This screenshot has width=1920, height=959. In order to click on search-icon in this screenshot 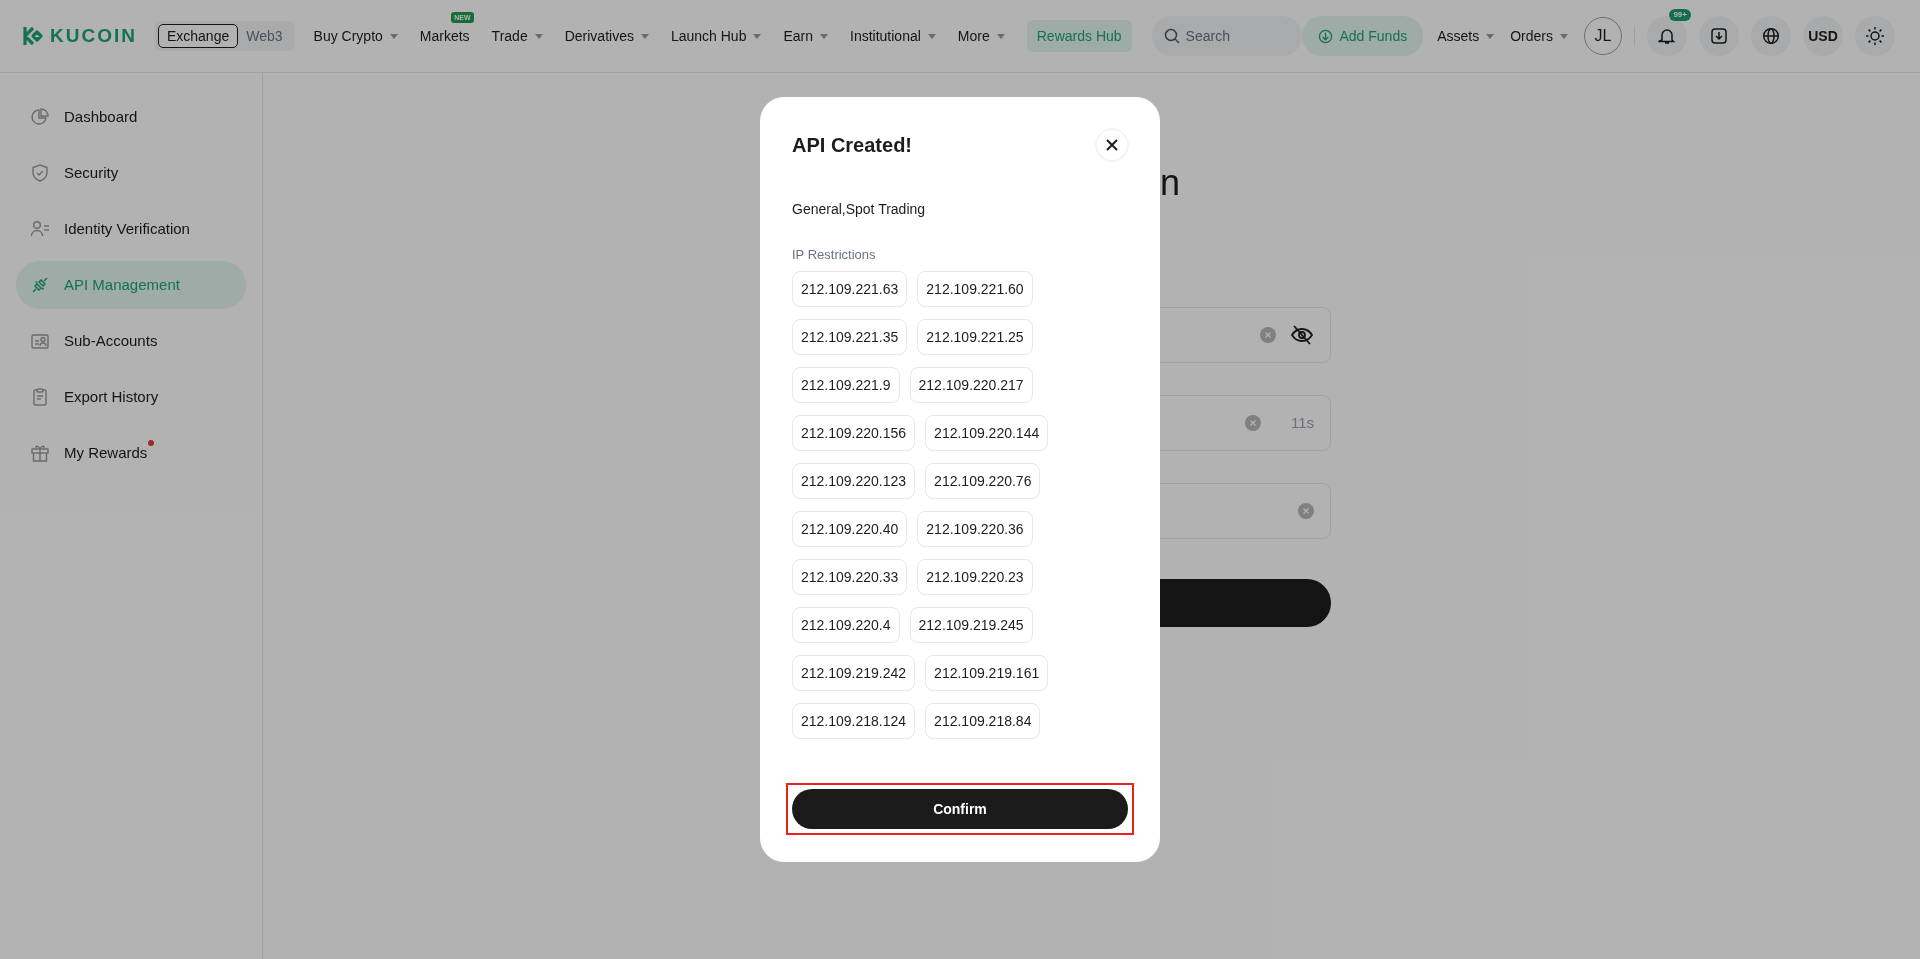, I will do `click(1171, 36)`.